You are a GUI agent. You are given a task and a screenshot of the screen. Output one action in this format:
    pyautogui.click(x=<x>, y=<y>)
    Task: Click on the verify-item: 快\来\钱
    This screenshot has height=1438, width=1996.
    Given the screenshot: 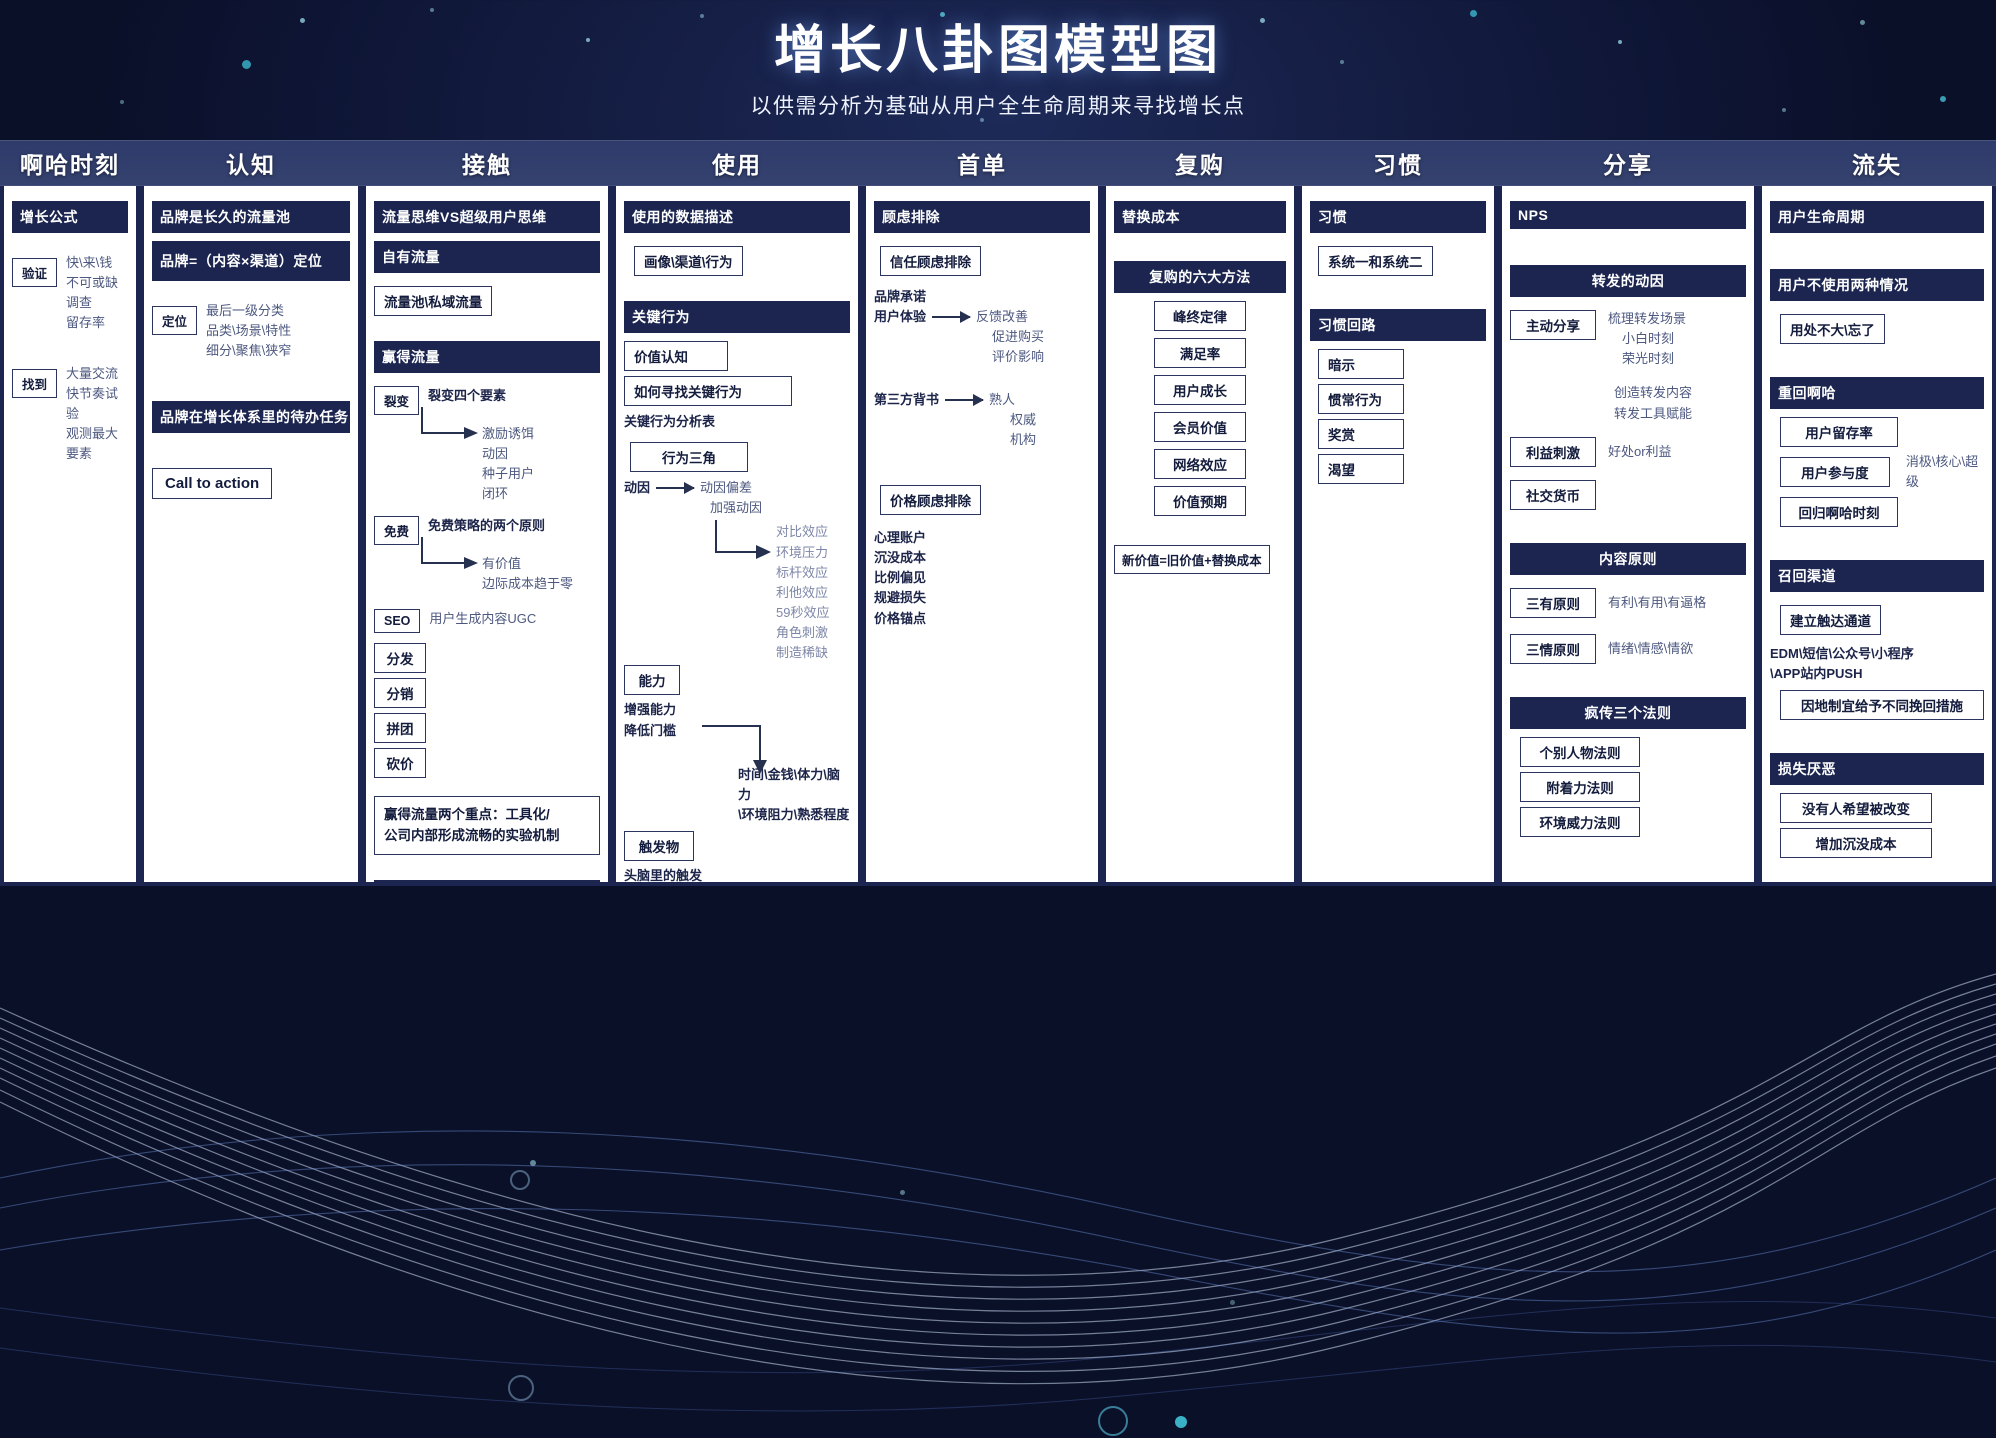 What is the action you would take?
    pyautogui.click(x=89, y=262)
    